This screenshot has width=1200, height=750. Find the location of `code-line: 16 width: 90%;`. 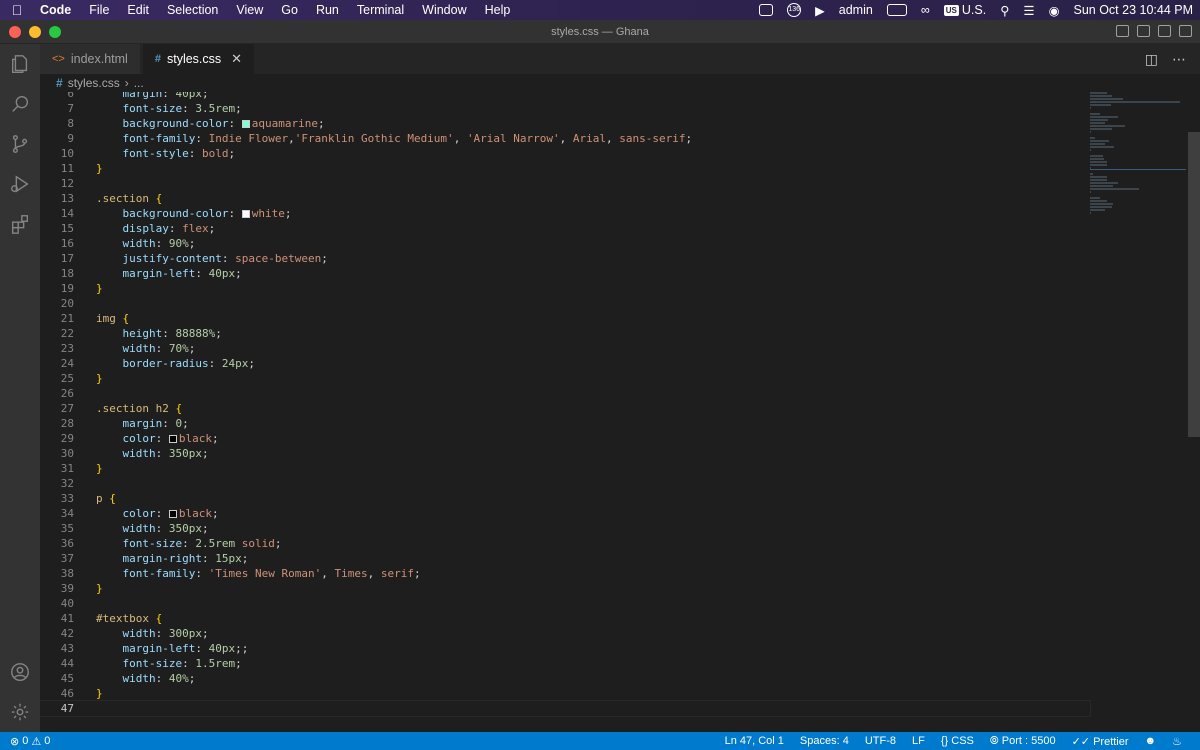

code-line: 16 width: 90%; is located at coordinates (565, 243).